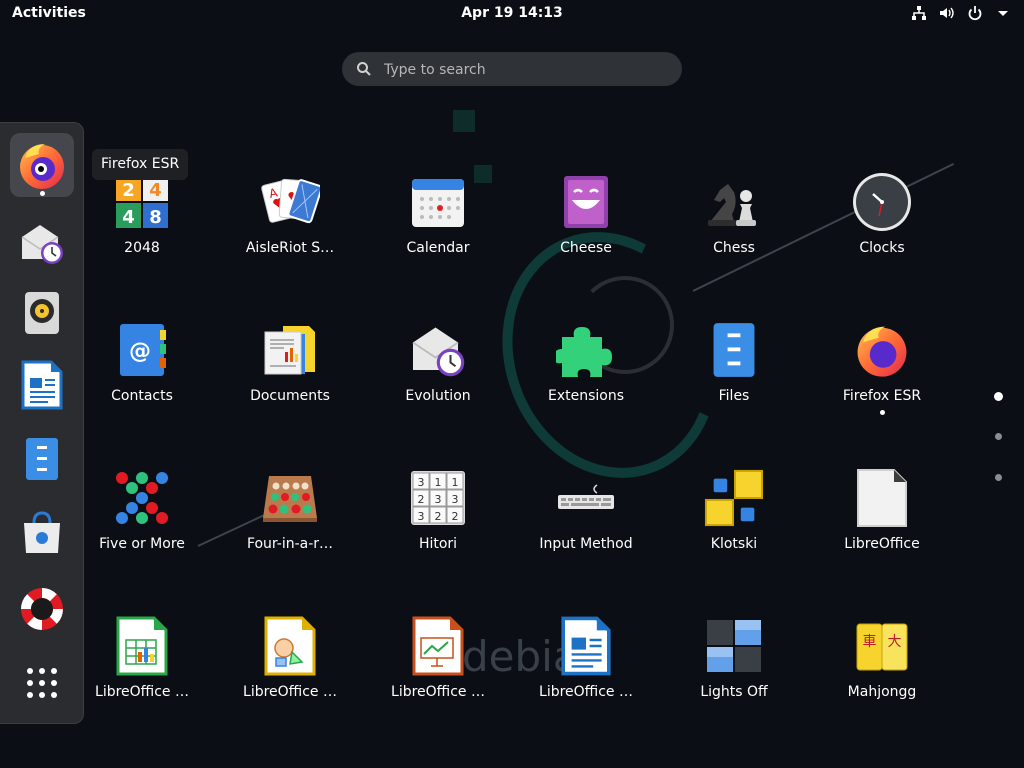 The width and height of the screenshot is (1024, 768). What do you see at coordinates (586, 237) in the screenshot?
I see `app-cheese: Cheese` at bounding box center [586, 237].